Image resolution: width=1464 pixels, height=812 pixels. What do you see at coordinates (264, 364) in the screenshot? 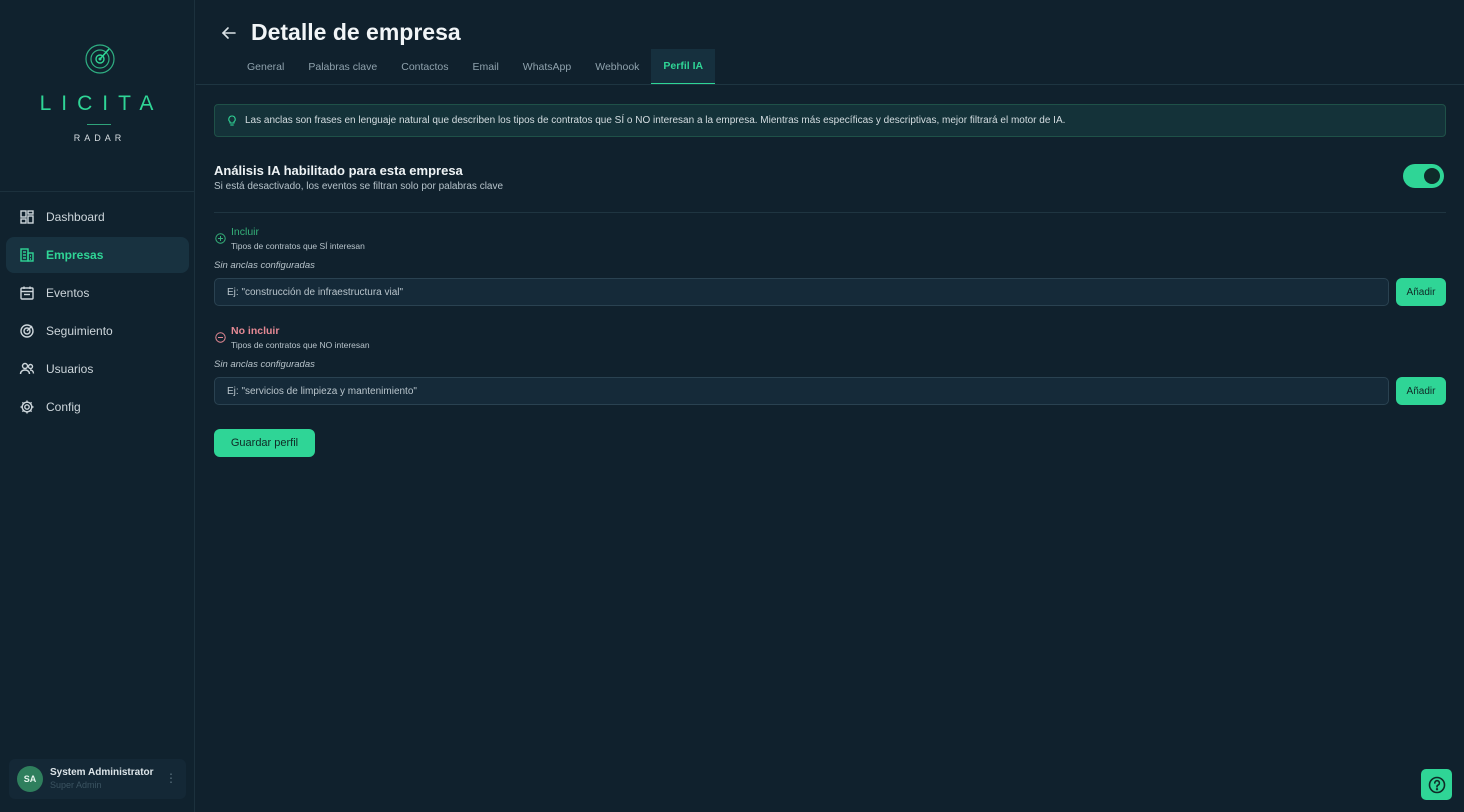
I see `exclude-empty-state: Sin anclas configuradas` at bounding box center [264, 364].